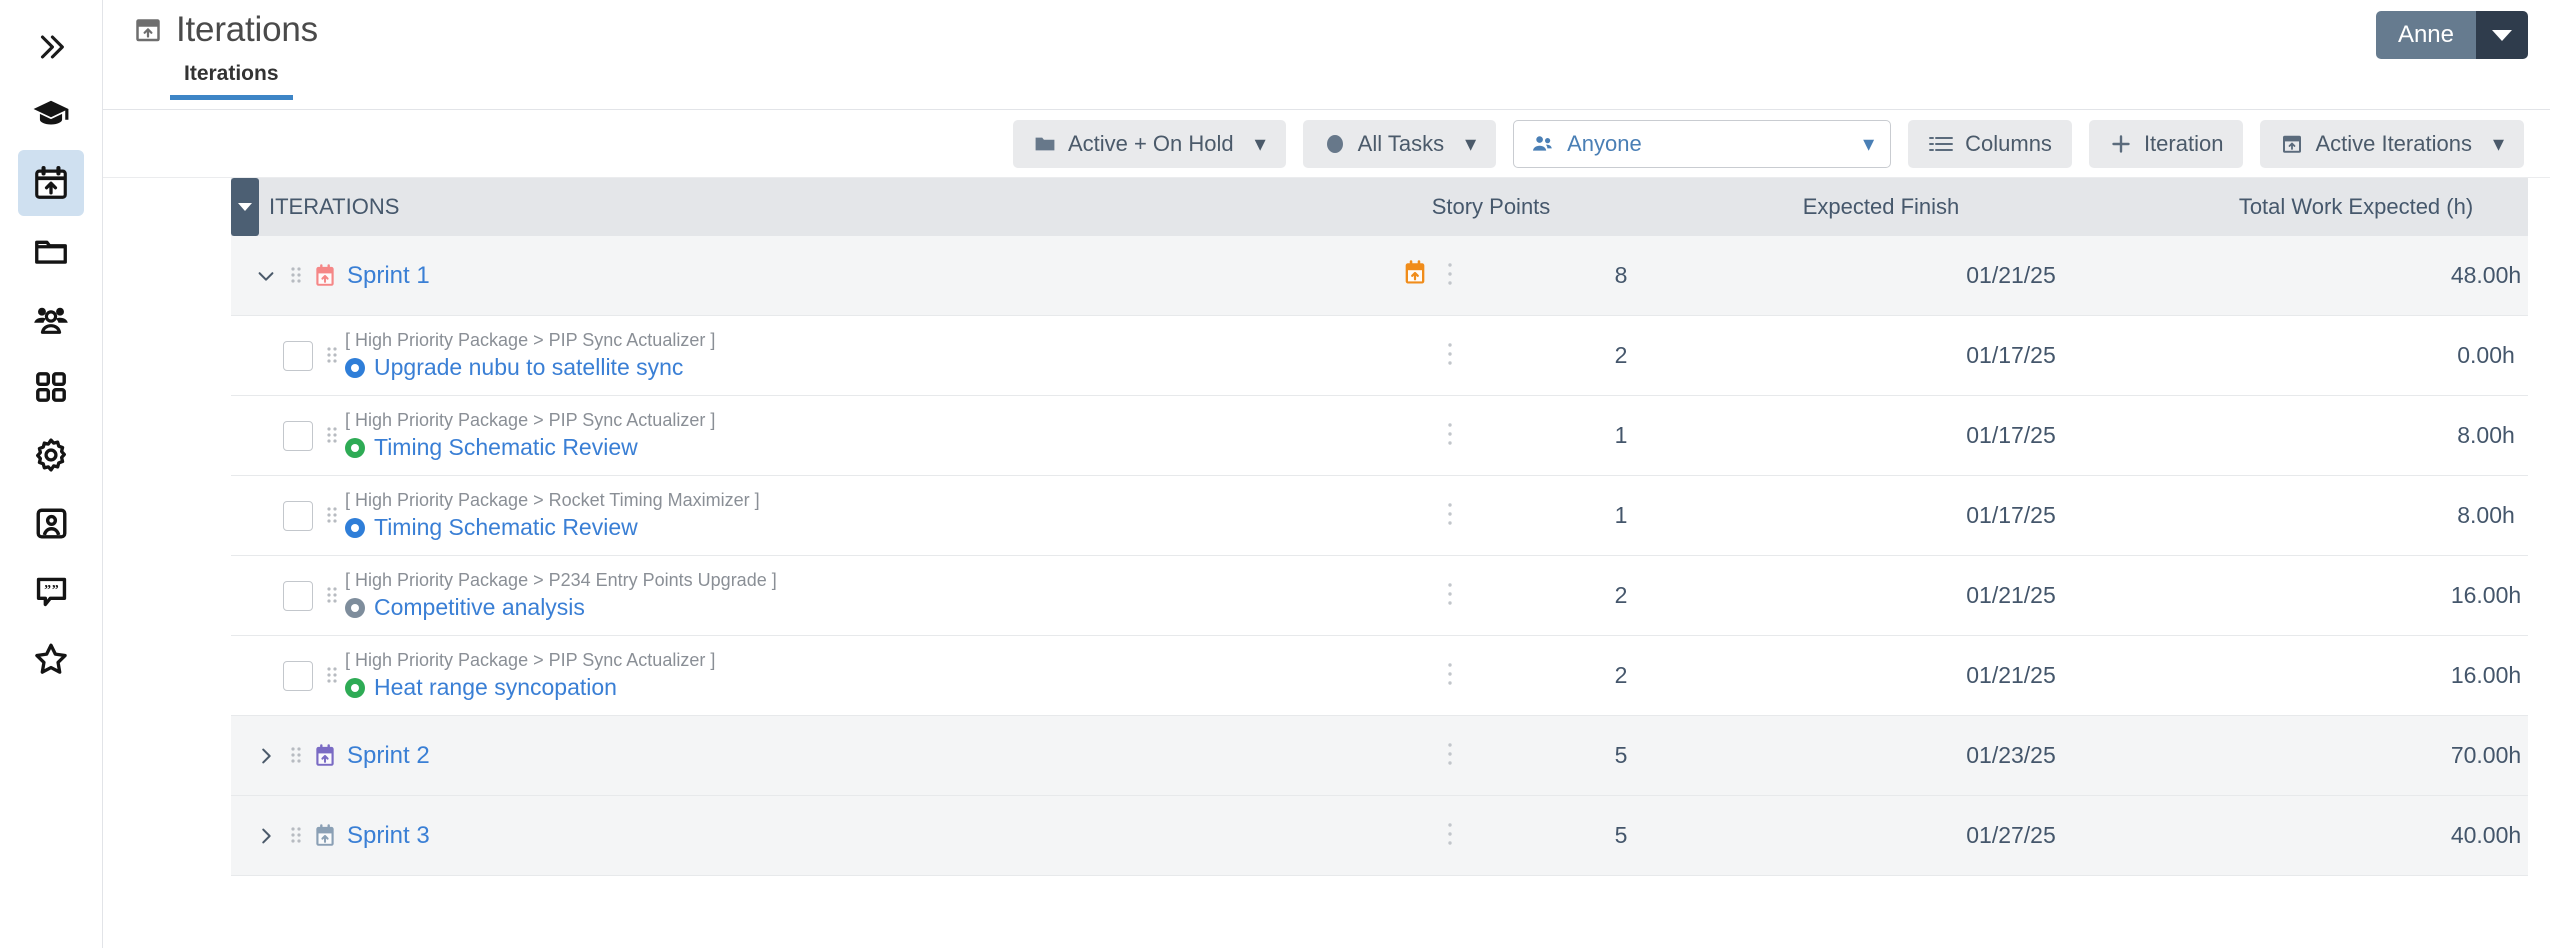 The width and height of the screenshot is (2550, 948). I want to click on task-name-link: Upgrade nubu to satellite sync, so click(528, 367).